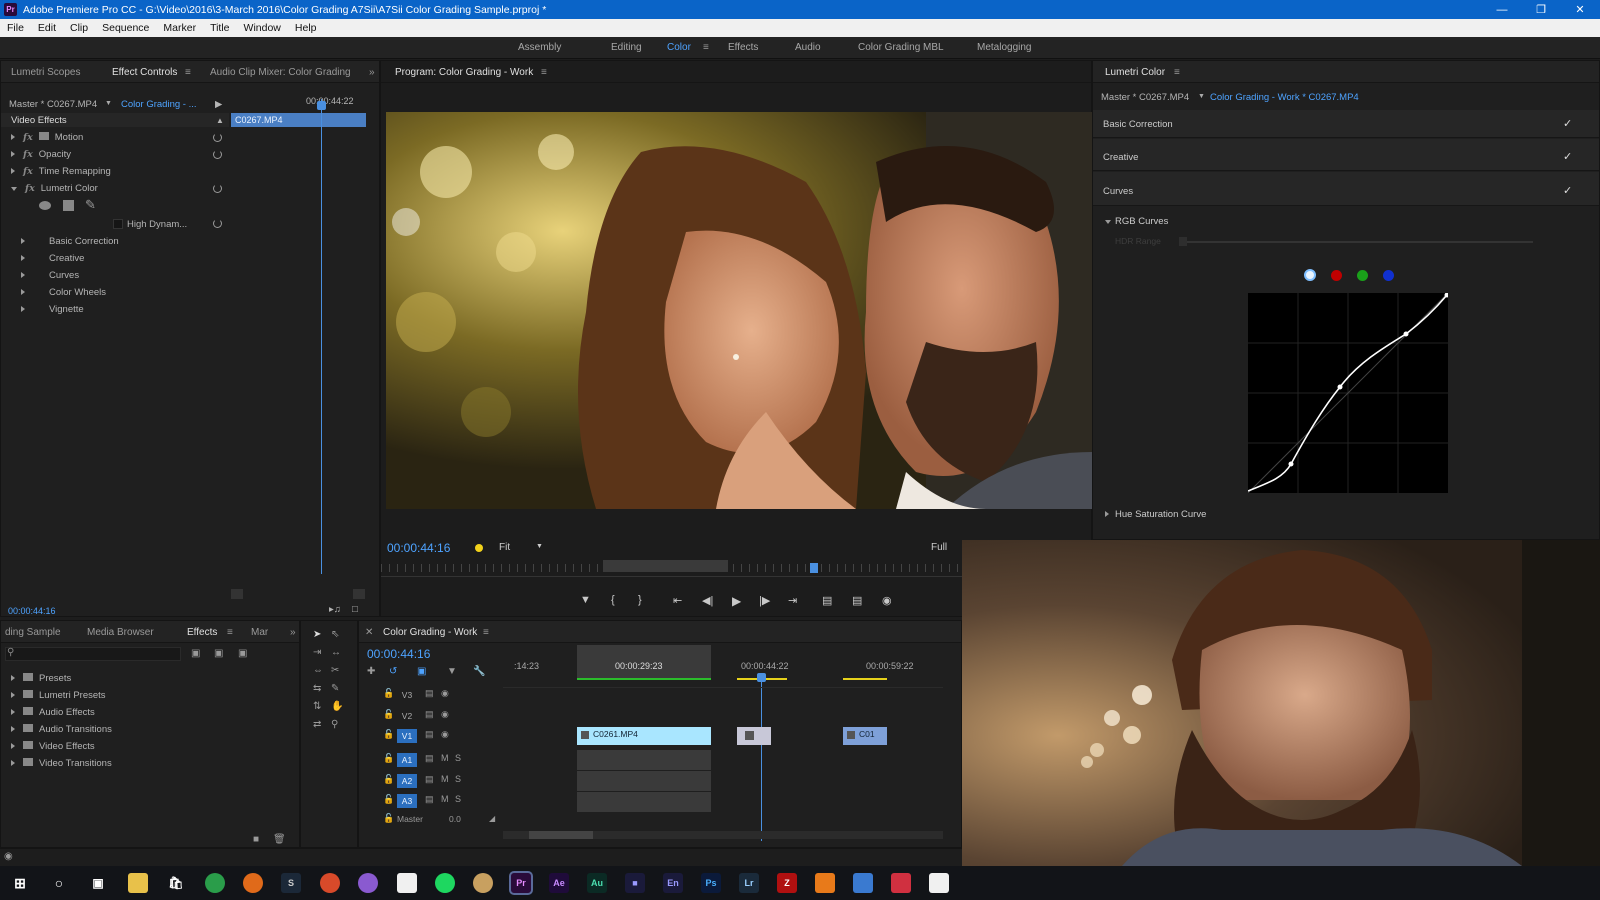 This screenshot has width=1600, height=900. Describe the element at coordinates (613, 600) in the screenshot. I see `mark-in-icon: {` at that location.